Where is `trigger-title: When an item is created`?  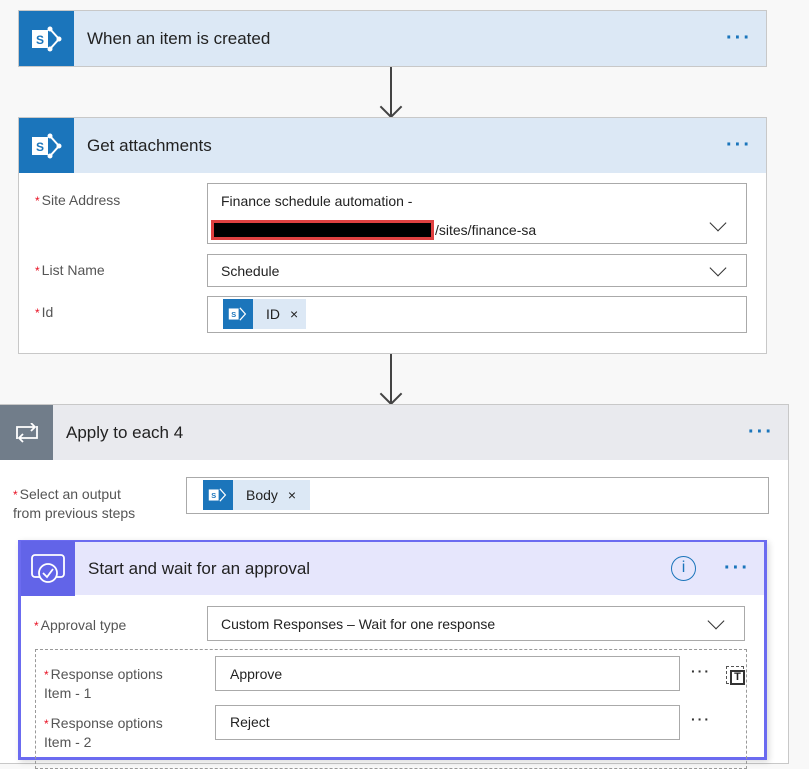
trigger-title: When an item is created is located at coordinates (179, 38).